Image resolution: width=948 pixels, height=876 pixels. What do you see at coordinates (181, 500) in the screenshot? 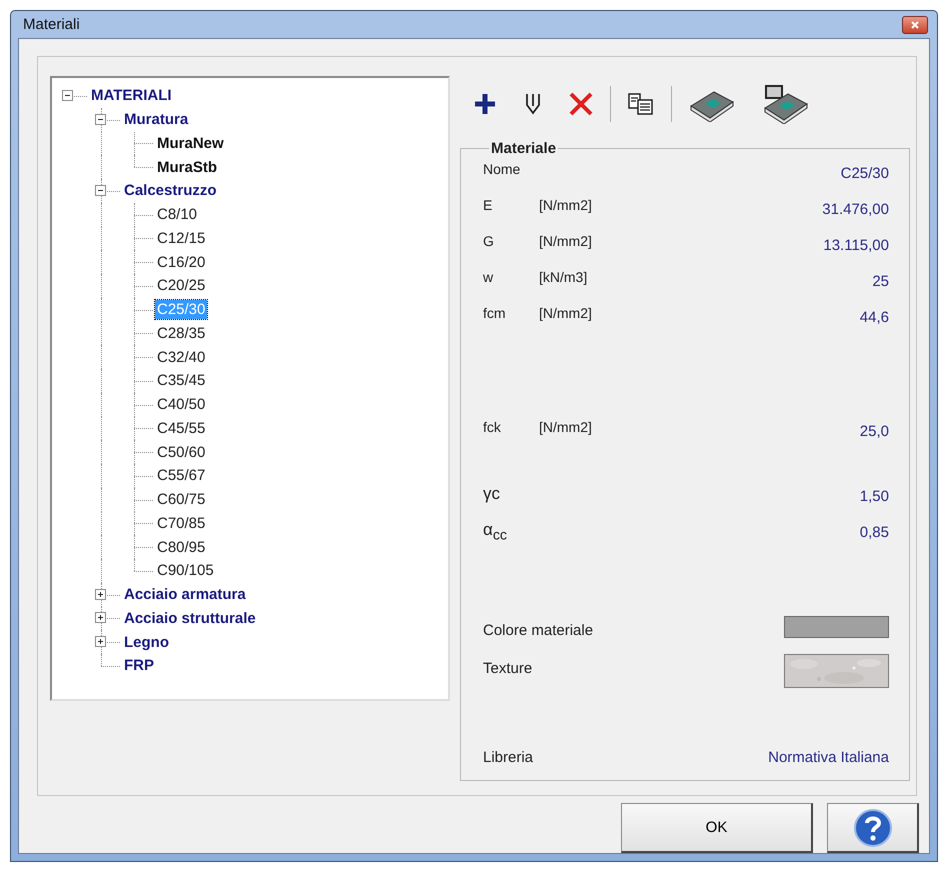
I see `tree-item: C60/75` at bounding box center [181, 500].